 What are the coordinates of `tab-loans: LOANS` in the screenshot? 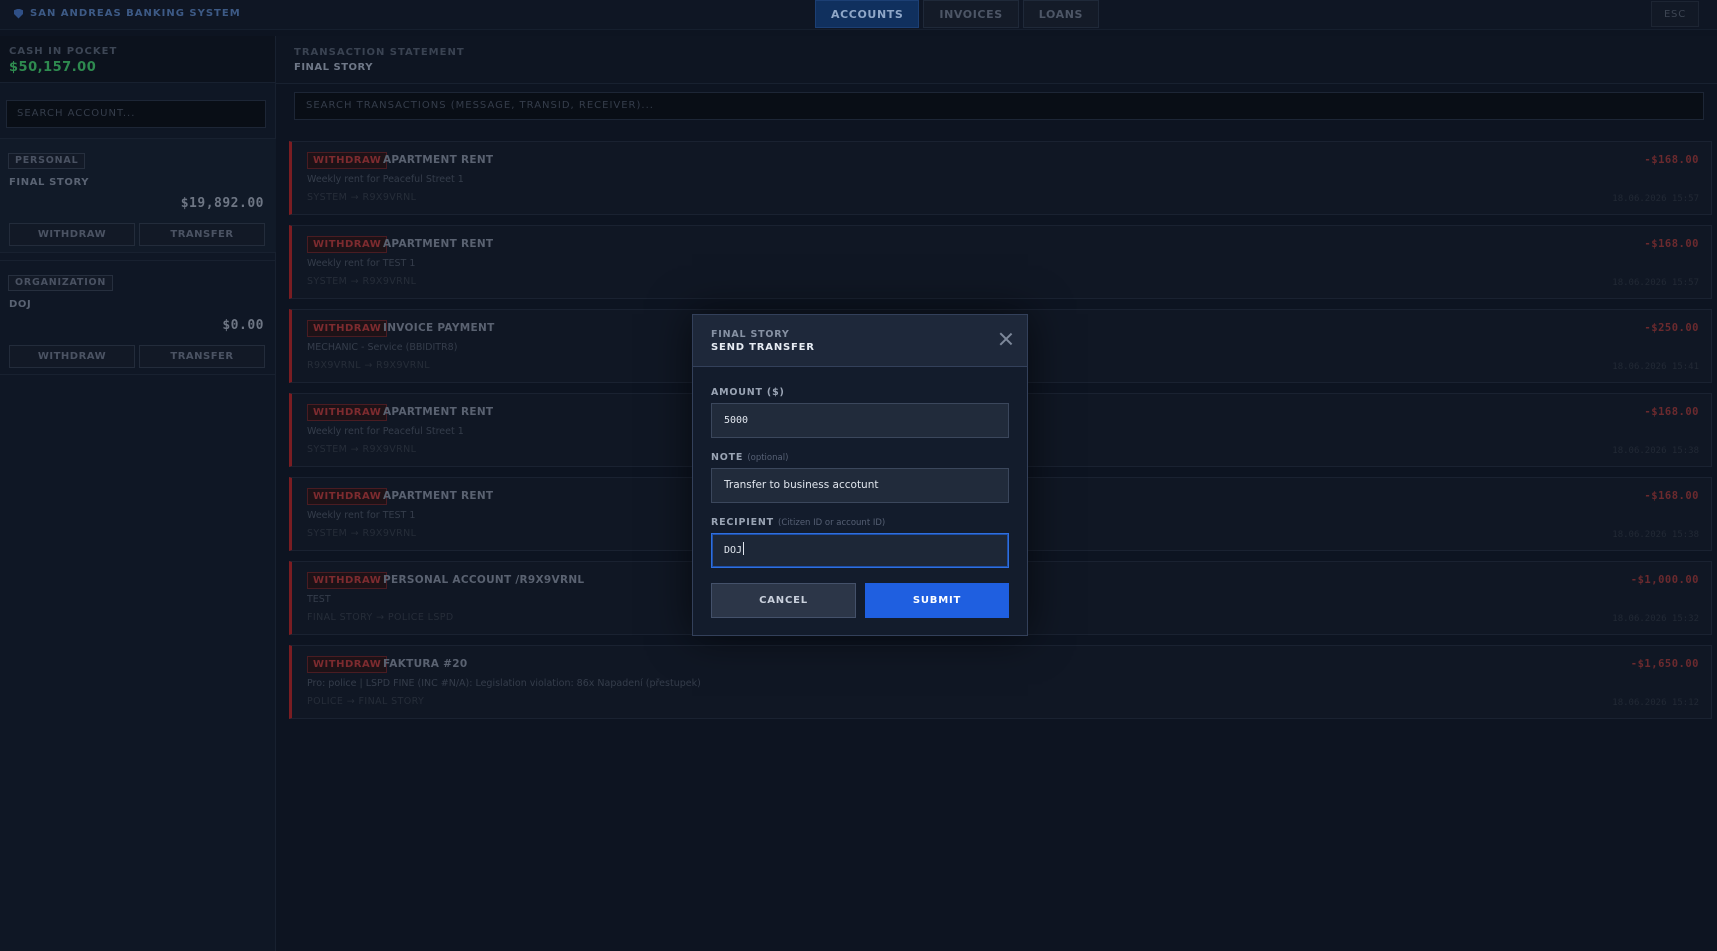 It's located at (1061, 14).